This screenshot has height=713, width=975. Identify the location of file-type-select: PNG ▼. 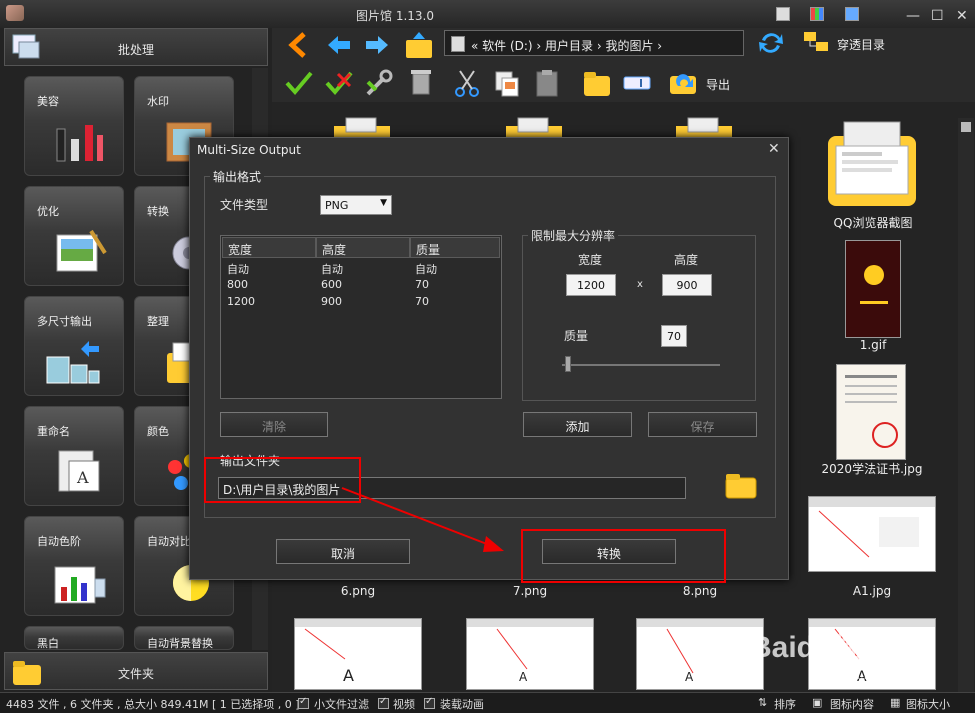
(356, 205).